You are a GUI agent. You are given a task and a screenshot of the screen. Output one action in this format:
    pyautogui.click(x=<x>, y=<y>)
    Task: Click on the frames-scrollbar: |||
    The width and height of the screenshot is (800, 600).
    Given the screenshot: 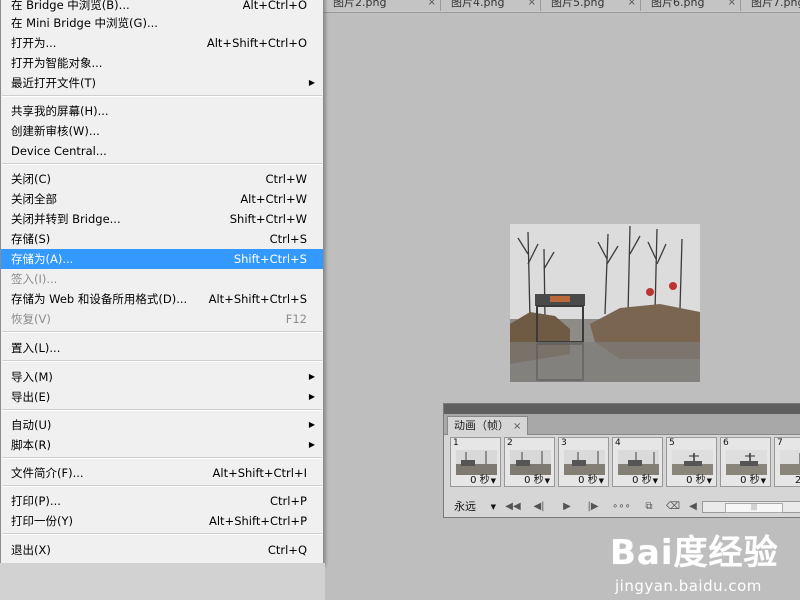 What is the action you would take?
    pyautogui.click(x=751, y=507)
    